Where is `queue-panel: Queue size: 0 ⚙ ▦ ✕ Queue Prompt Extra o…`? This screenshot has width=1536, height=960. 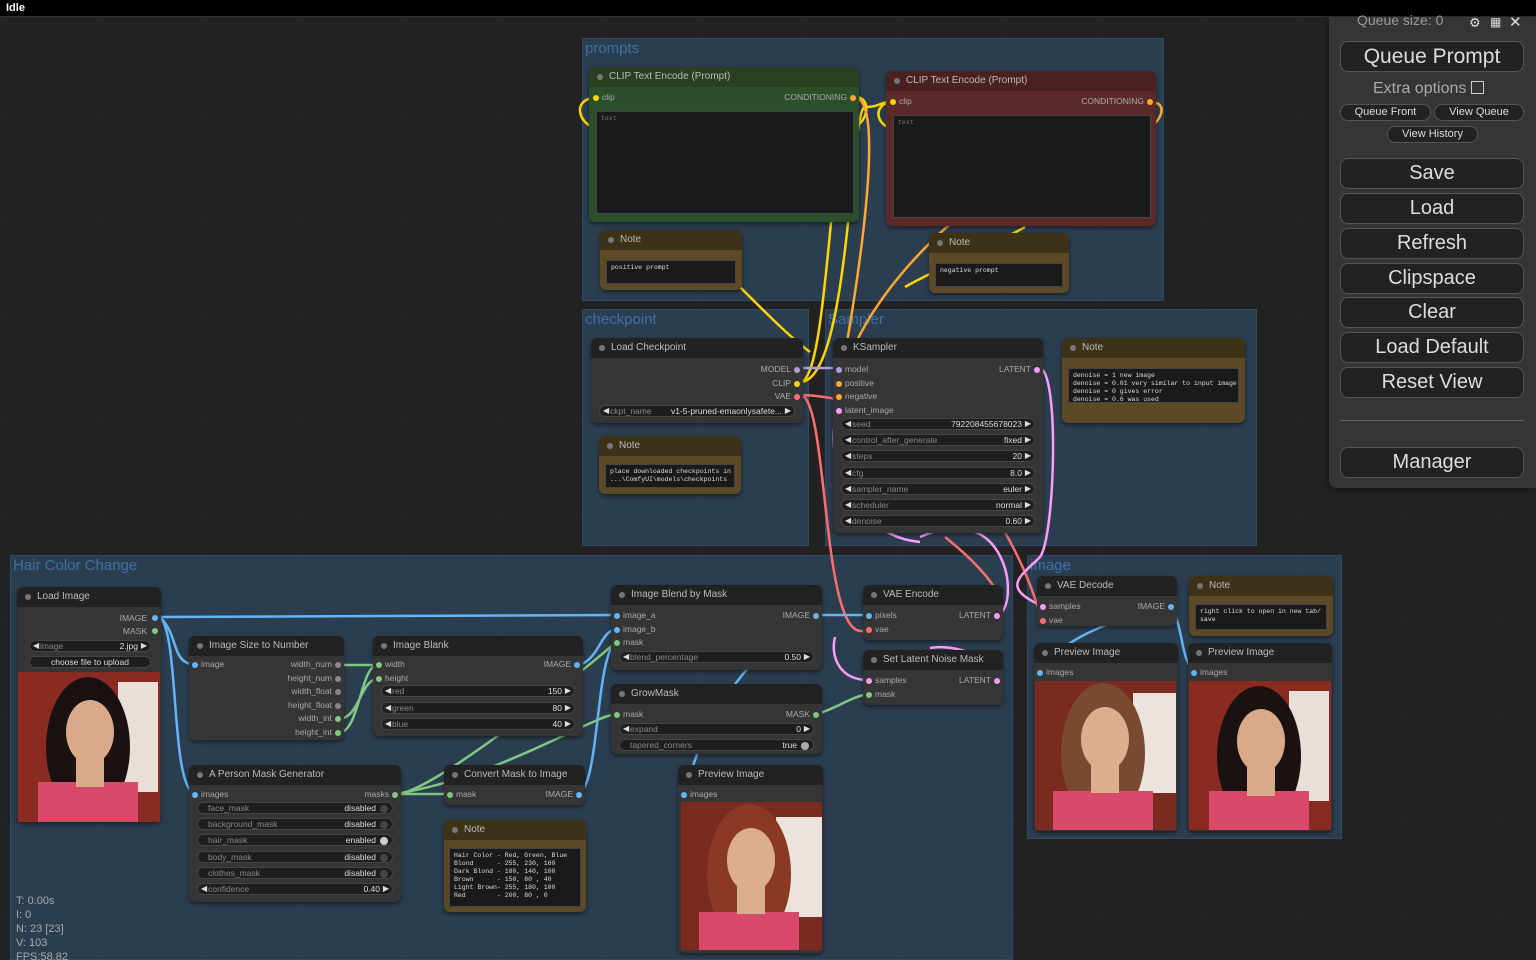 queue-panel: Queue size: 0 ⚙ ▦ ✕ Queue Prompt Extra o… is located at coordinates (1432, 250).